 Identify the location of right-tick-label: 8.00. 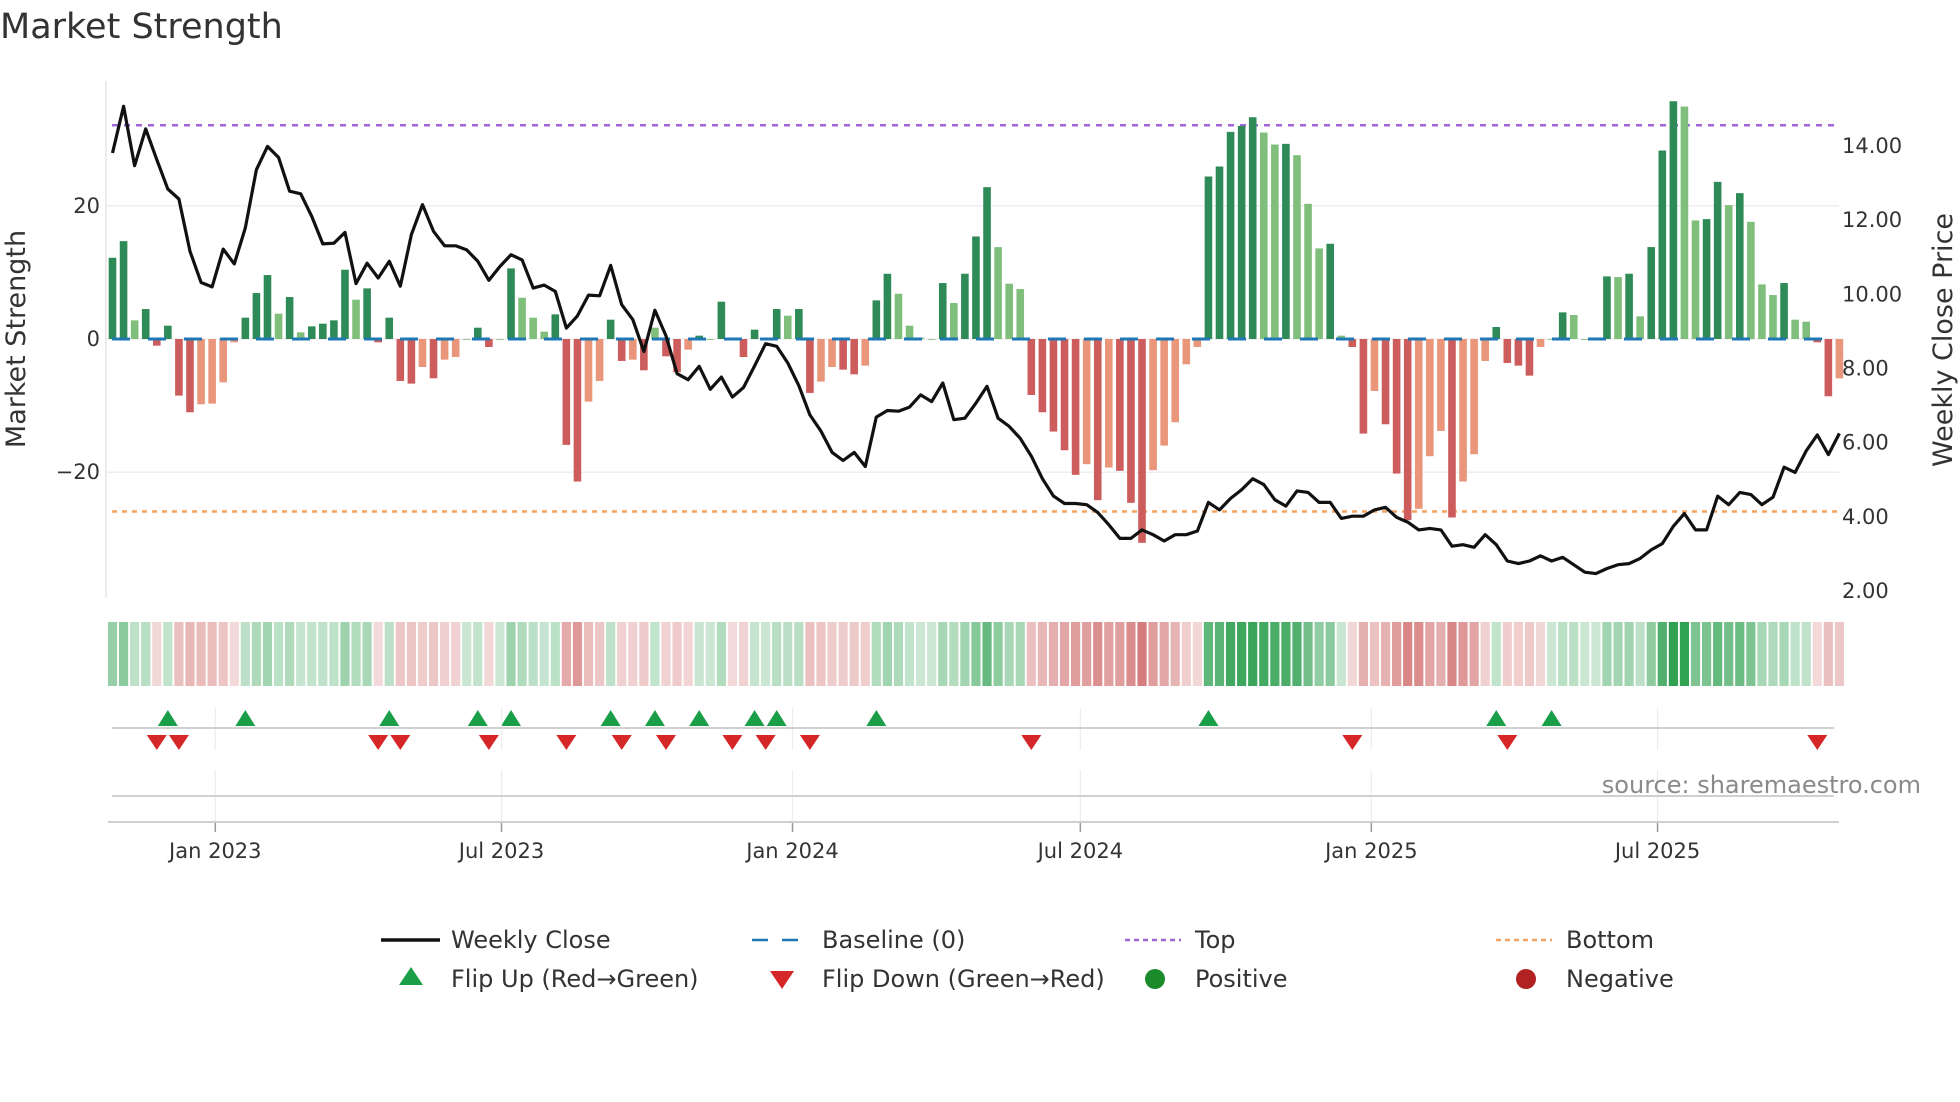
(1865, 369).